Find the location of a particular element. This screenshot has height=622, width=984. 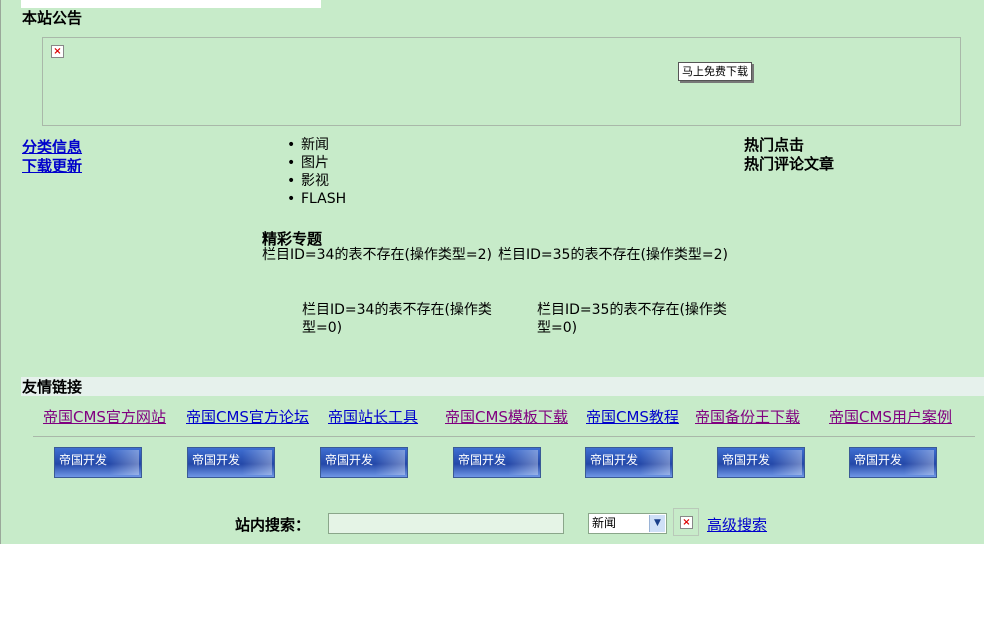

friend-links-header-band is located at coordinates (502, 386).